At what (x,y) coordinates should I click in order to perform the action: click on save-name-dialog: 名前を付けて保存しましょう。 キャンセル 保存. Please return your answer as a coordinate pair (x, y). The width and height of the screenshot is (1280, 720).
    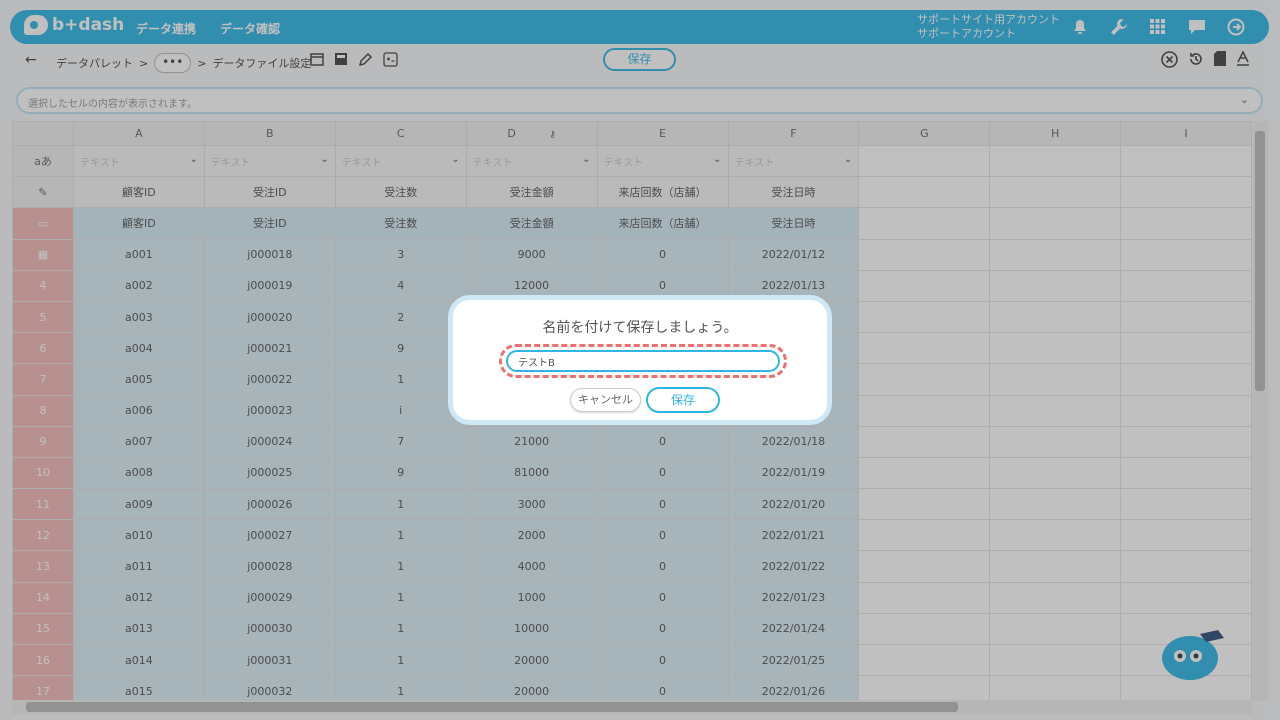
    Looking at the image, I should click on (640, 360).